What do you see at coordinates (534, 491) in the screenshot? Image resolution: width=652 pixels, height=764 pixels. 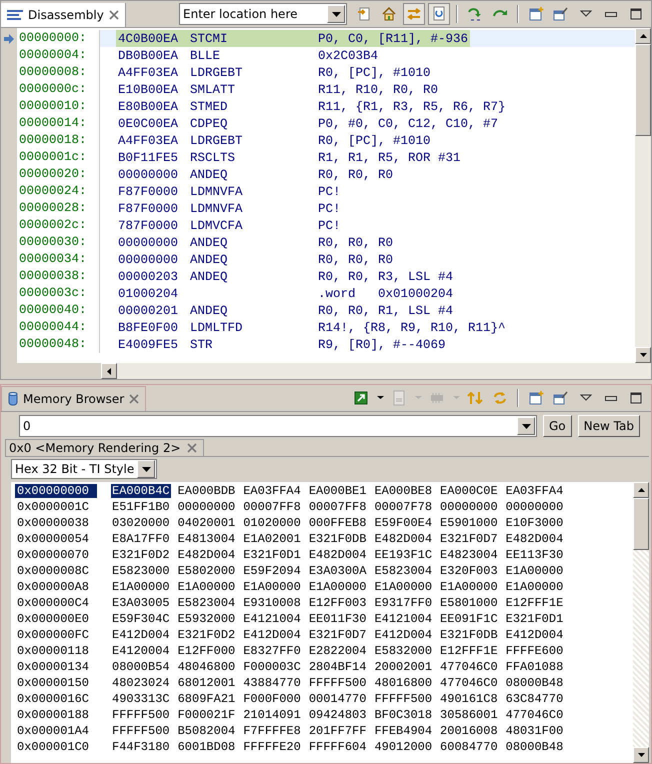 I see `memory-value-cell: EA03FFA4` at bounding box center [534, 491].